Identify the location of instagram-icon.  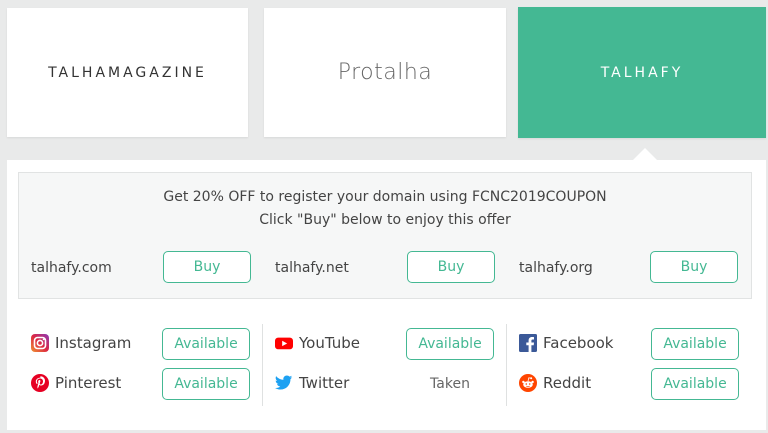
(40, 343).